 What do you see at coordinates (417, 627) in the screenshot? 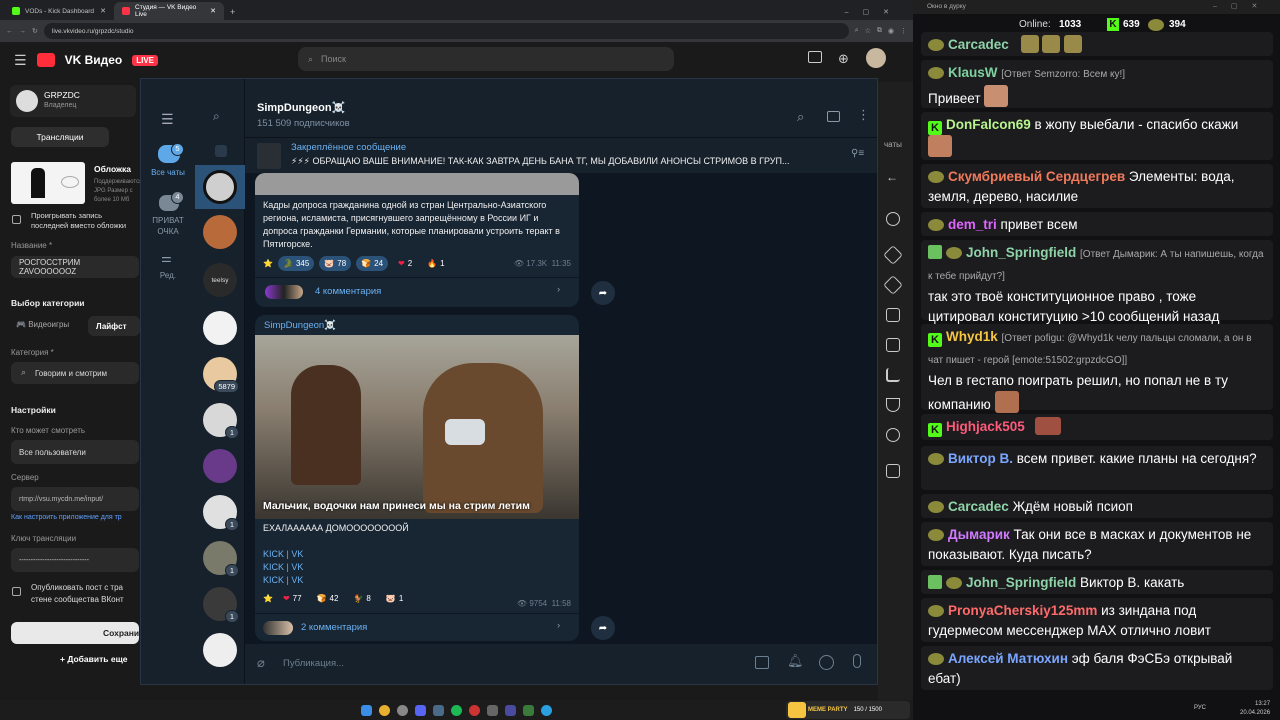
I see `comments-link: 2 комментария ›` at bounding box center [417, 627].